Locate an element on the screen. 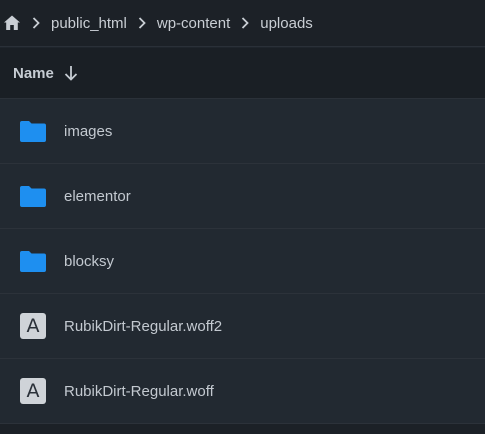 The width and height of the screenshot is (485, 434). arrow-down-icon is located at coordinates (71, 73).